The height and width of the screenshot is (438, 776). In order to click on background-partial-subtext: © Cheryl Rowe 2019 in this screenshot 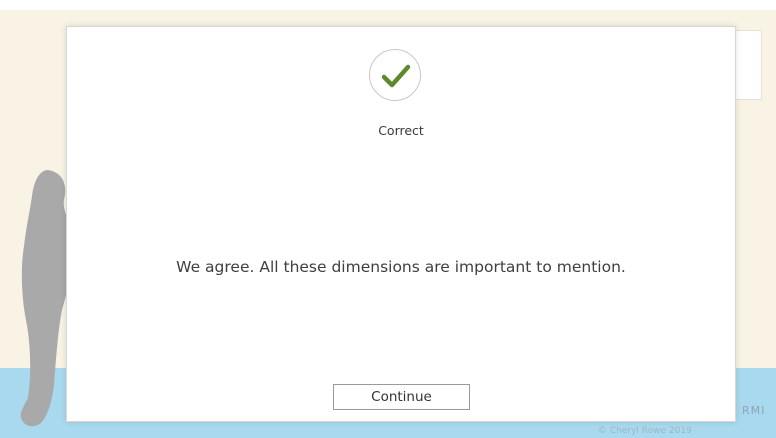, I will do `click(645, 431)`.